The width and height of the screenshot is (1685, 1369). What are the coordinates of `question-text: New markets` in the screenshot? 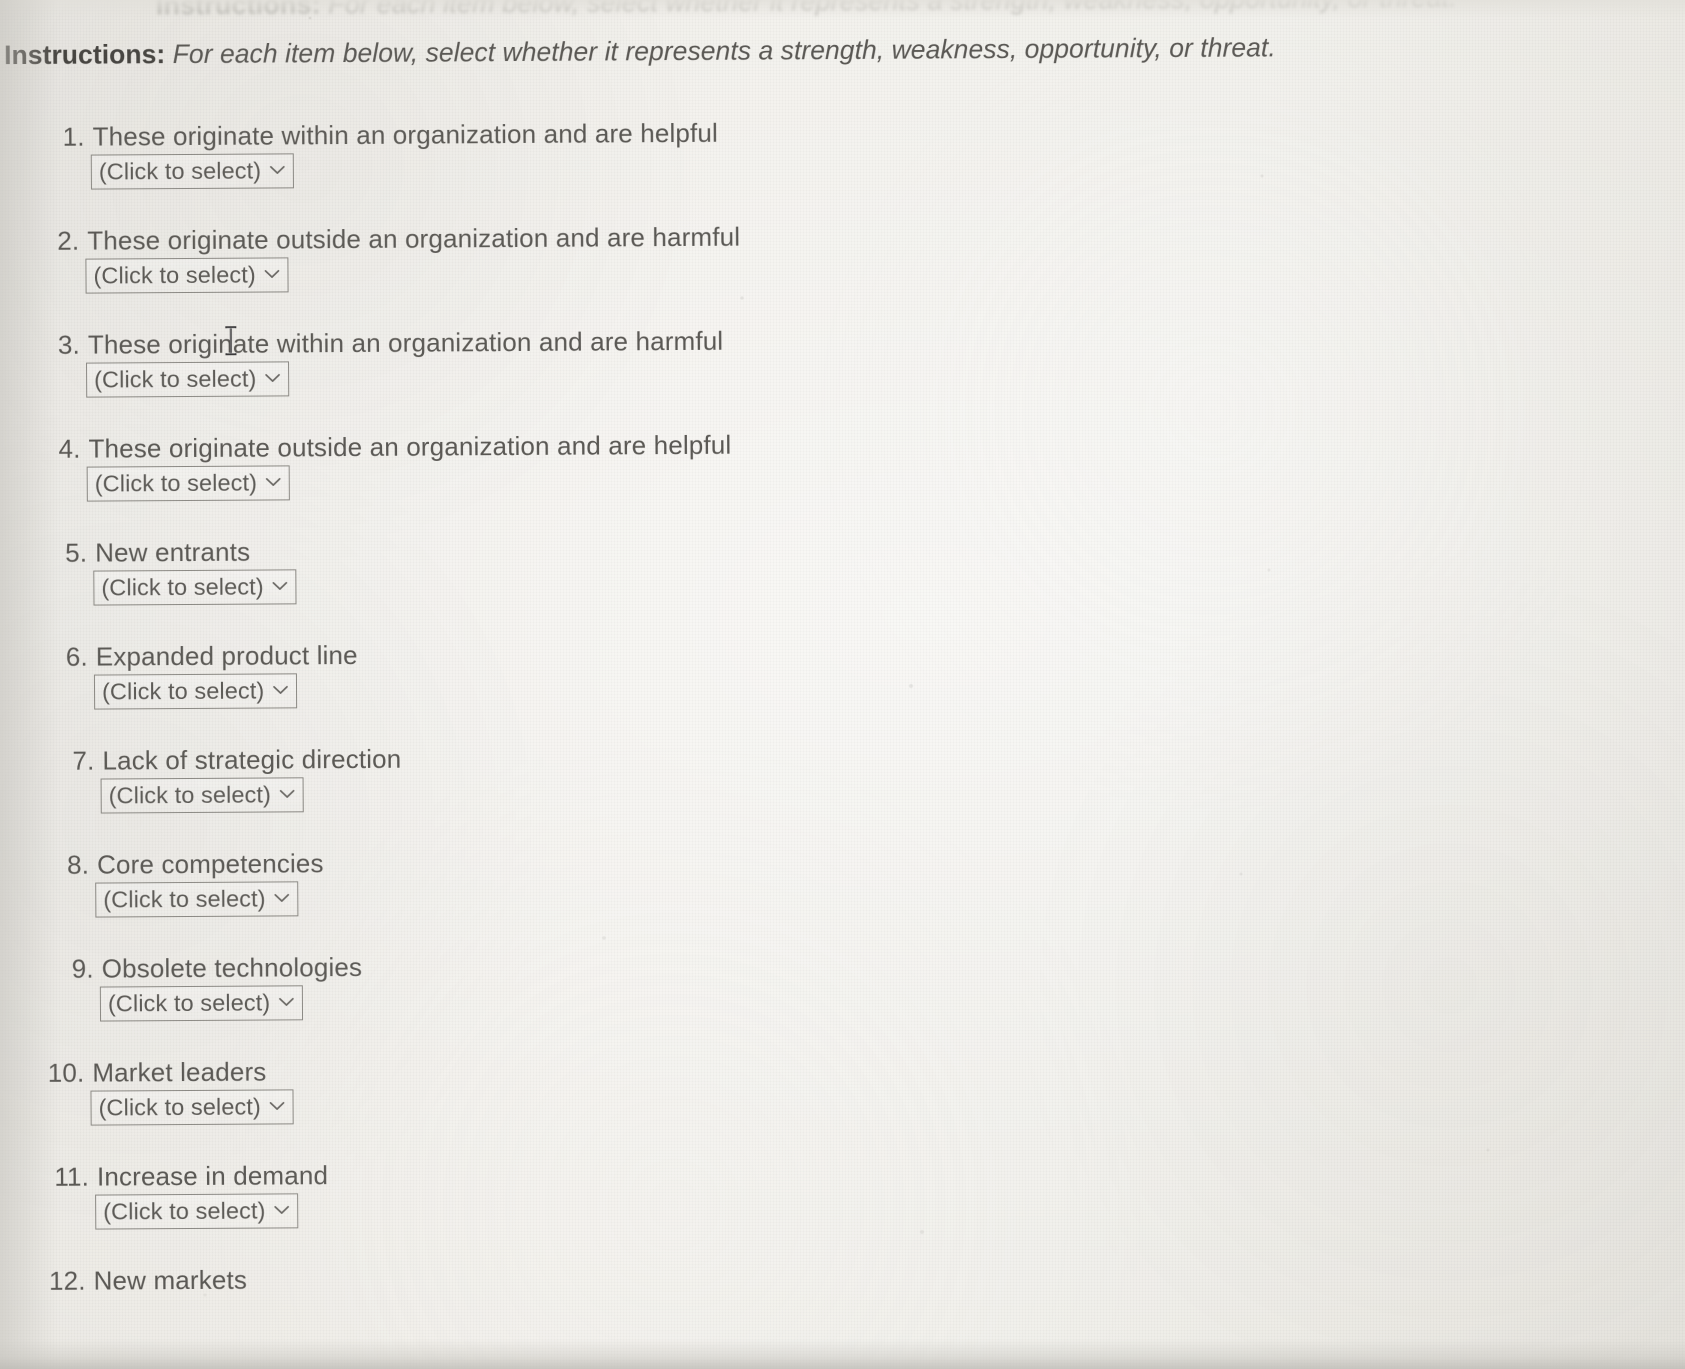 It's located at (170, 1280).